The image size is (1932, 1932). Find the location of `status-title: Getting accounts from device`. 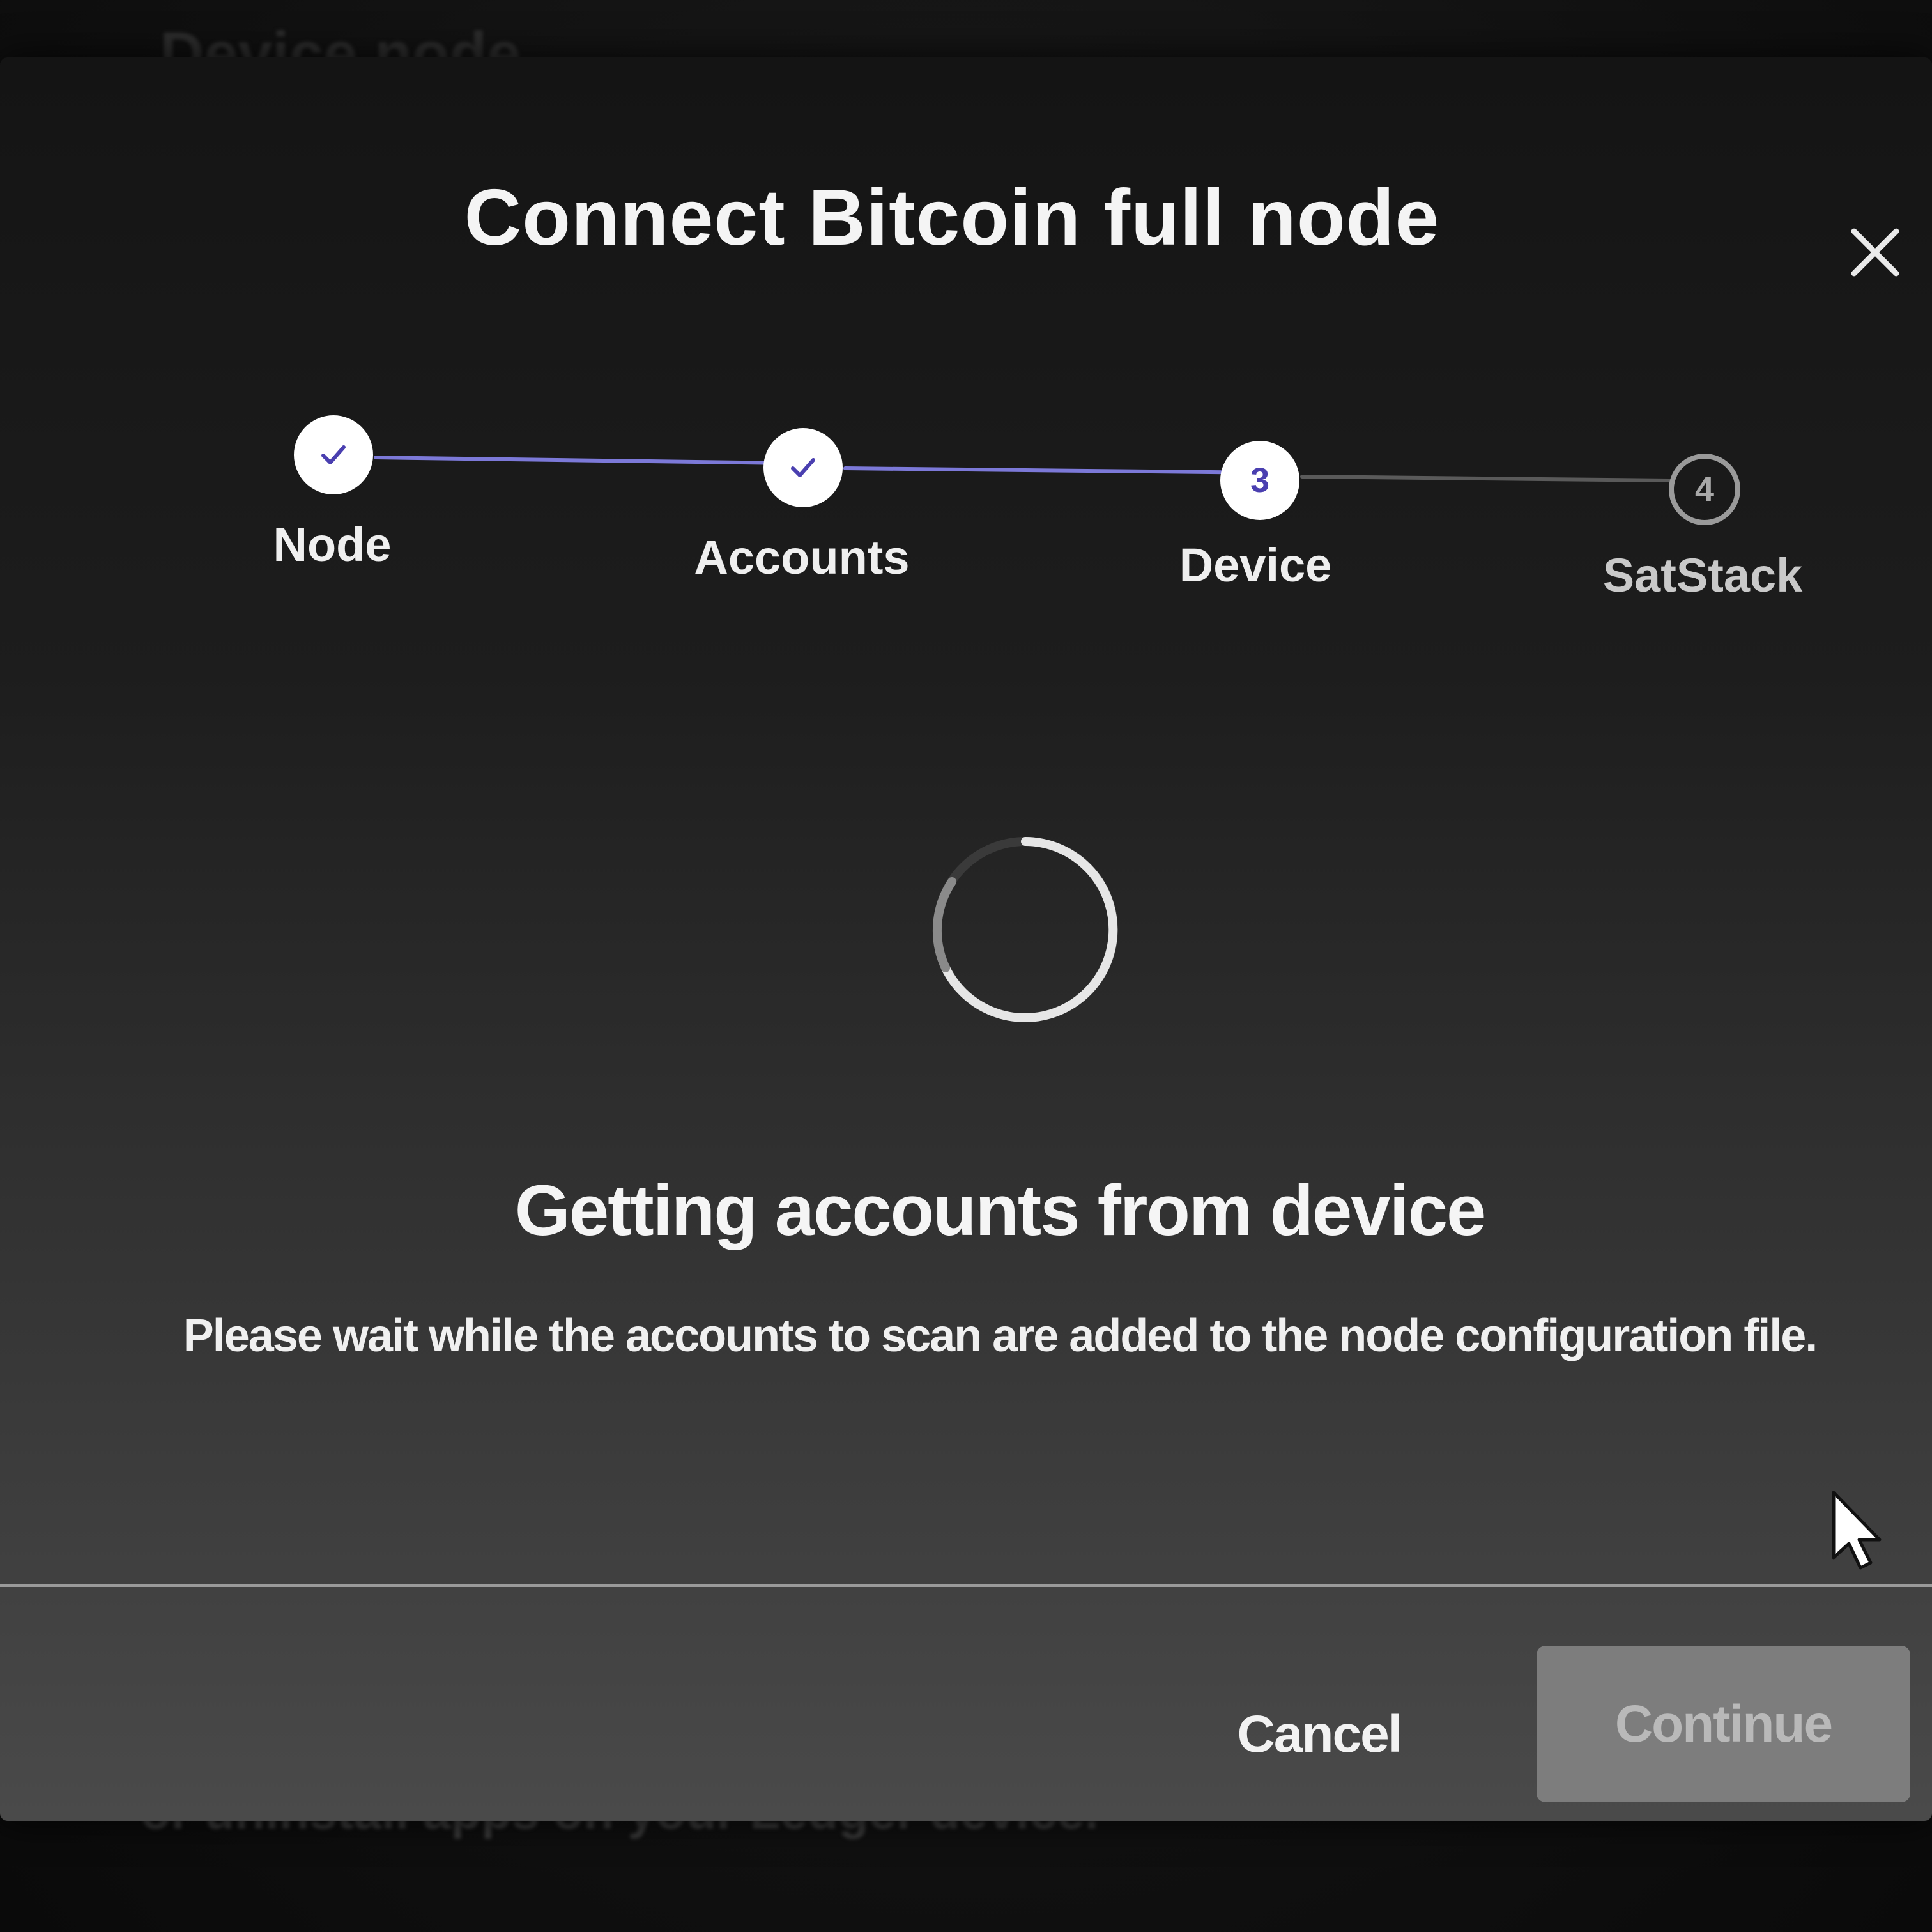

status-title: Getting accounts from device is located at coordinates (1000, 1210).